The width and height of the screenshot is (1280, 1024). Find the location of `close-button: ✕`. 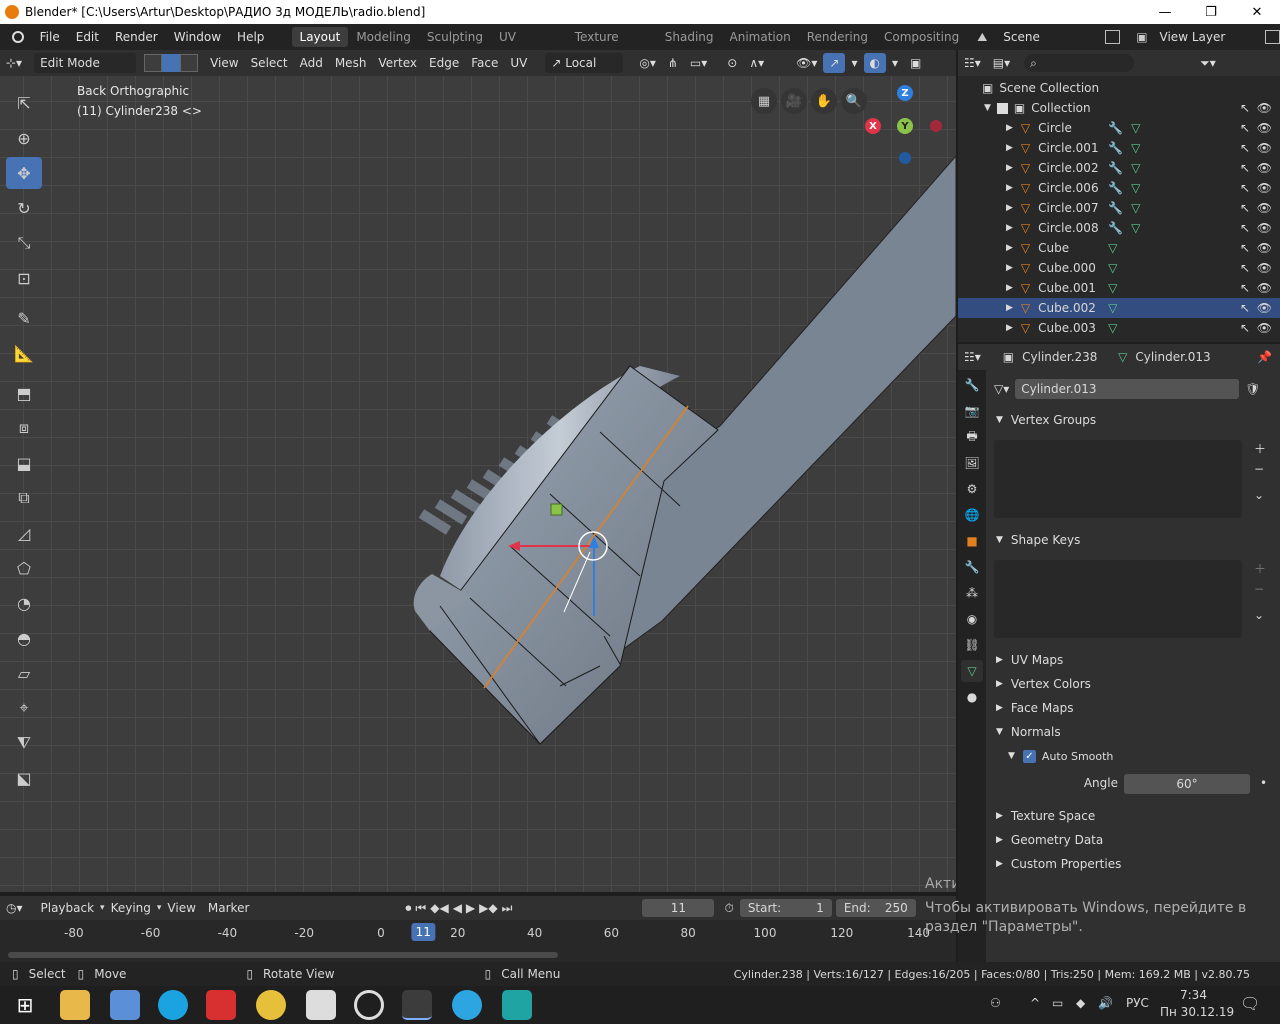

close-button: ✕ is located at coordinates (1257, 12).